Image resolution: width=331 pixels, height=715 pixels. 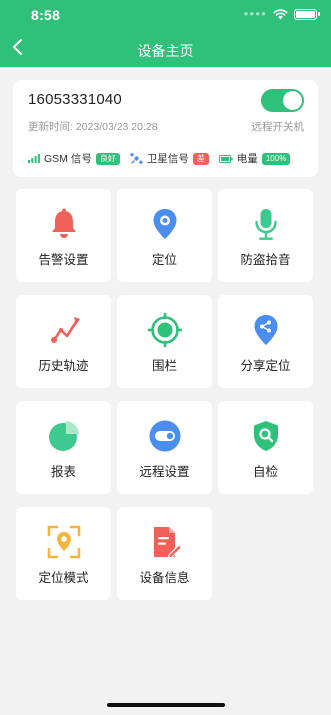 What do you see at coordinates (34, 158) in the screenshot?
I see `signal-bars-icon` at bounding box center [34, 158].